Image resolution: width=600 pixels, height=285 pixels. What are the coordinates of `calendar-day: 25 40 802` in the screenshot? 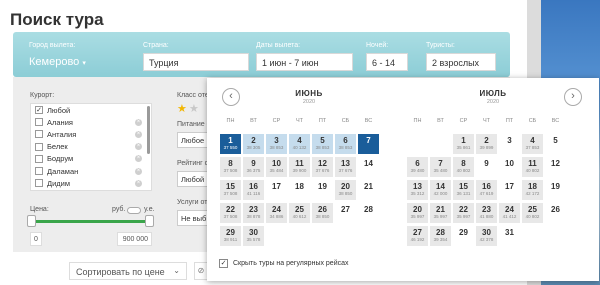 It's located at (532, 213).